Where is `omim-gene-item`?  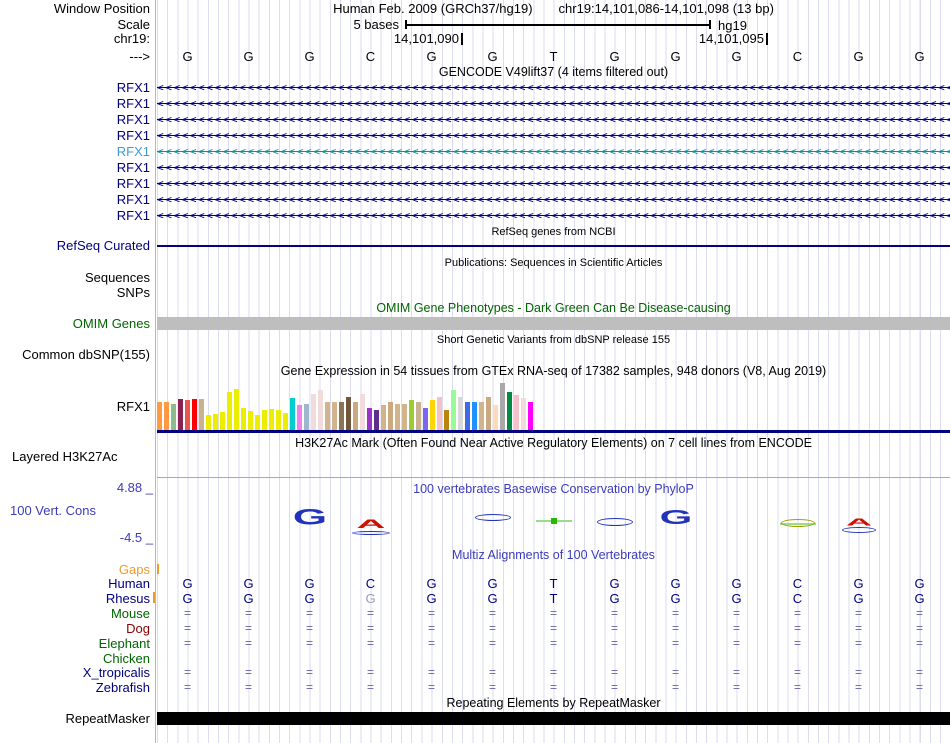
omim-gene-item is located at coordinates (553, 323).